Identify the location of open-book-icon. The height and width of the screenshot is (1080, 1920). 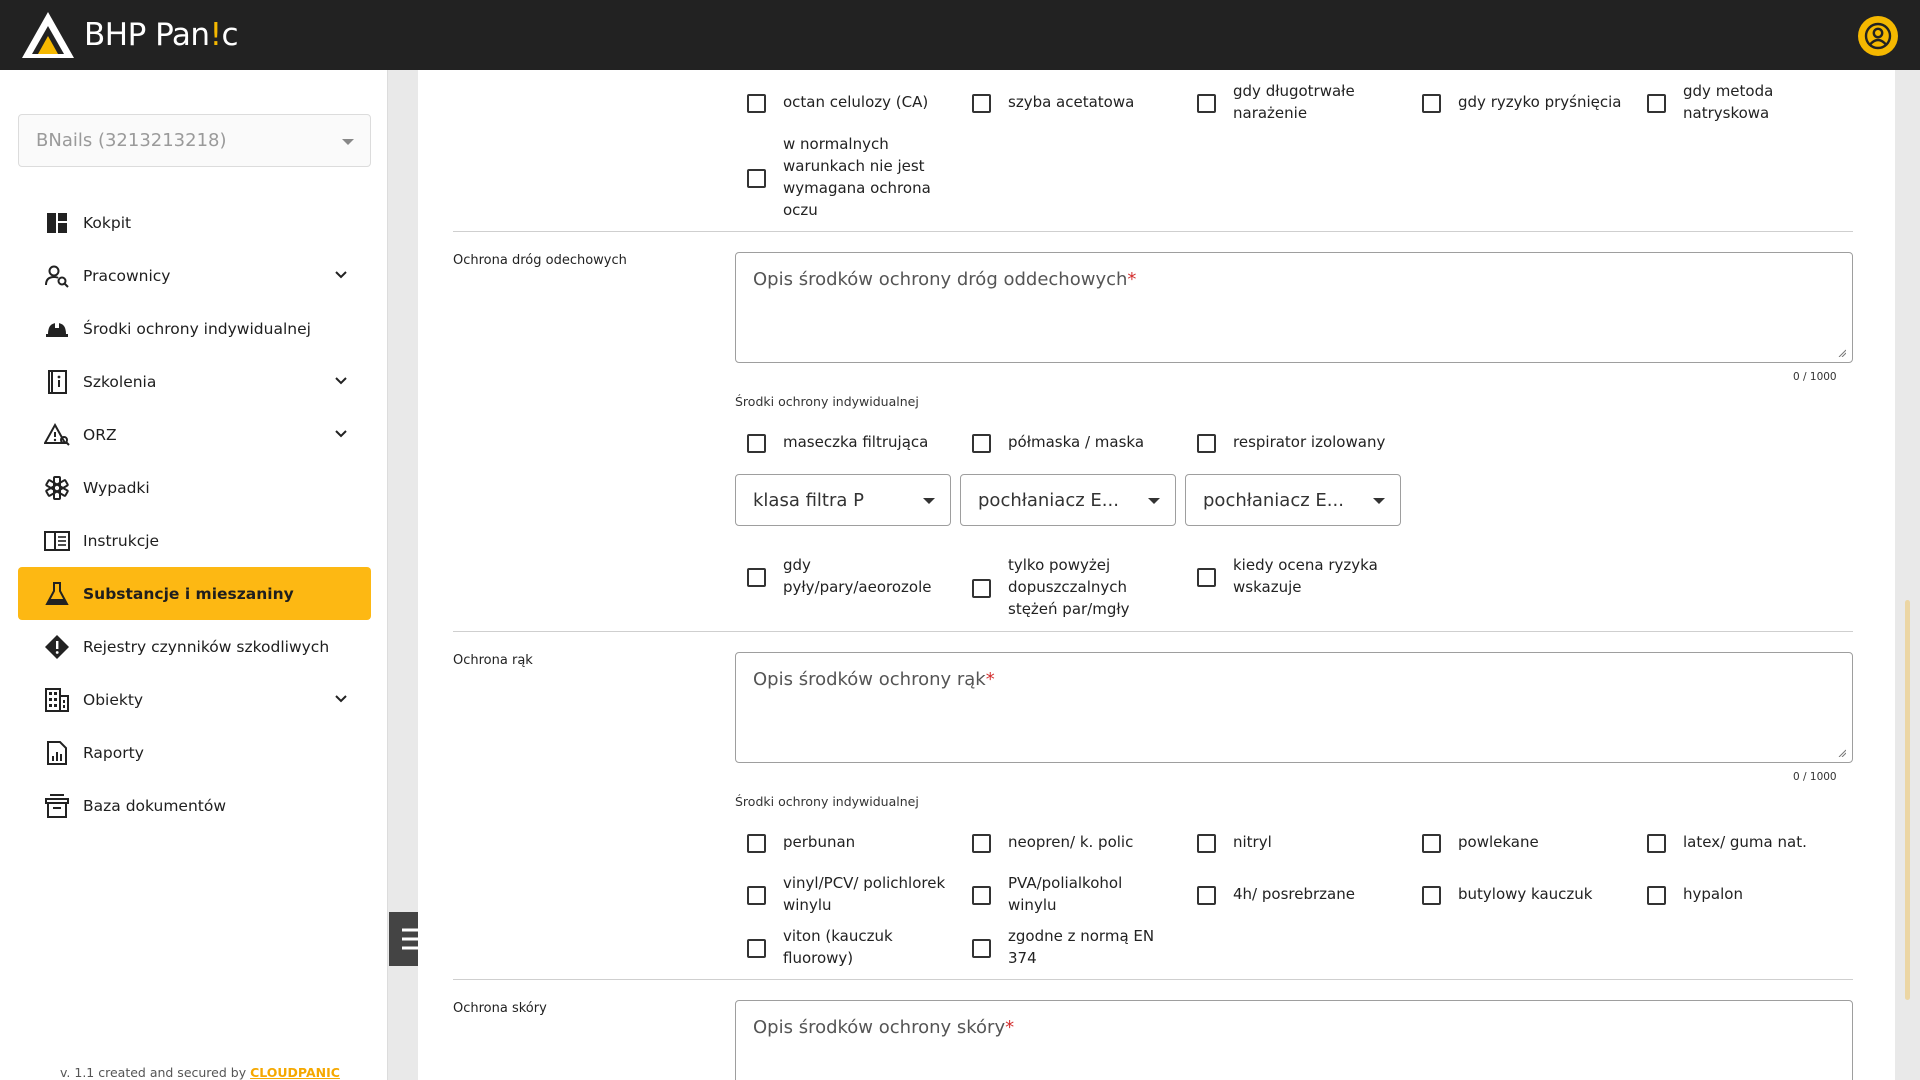
(57, 541).